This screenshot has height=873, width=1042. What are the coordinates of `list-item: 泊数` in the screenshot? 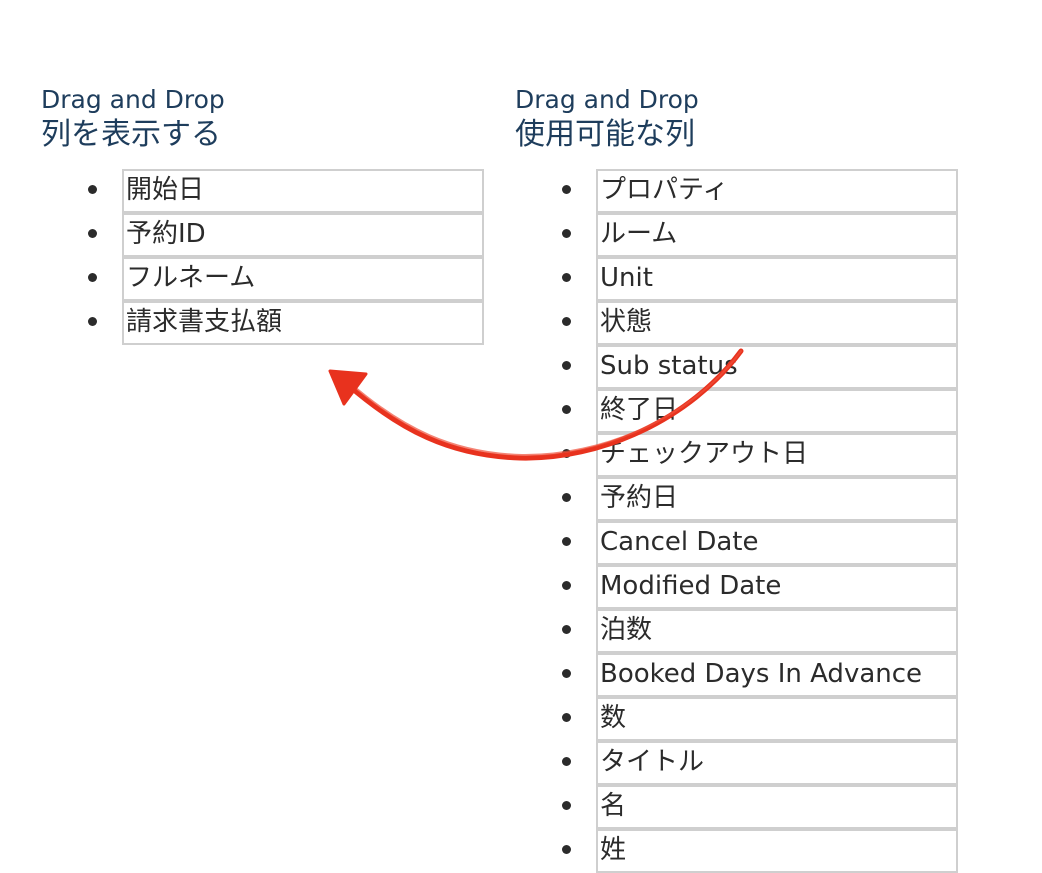 It's located at (760, 631).